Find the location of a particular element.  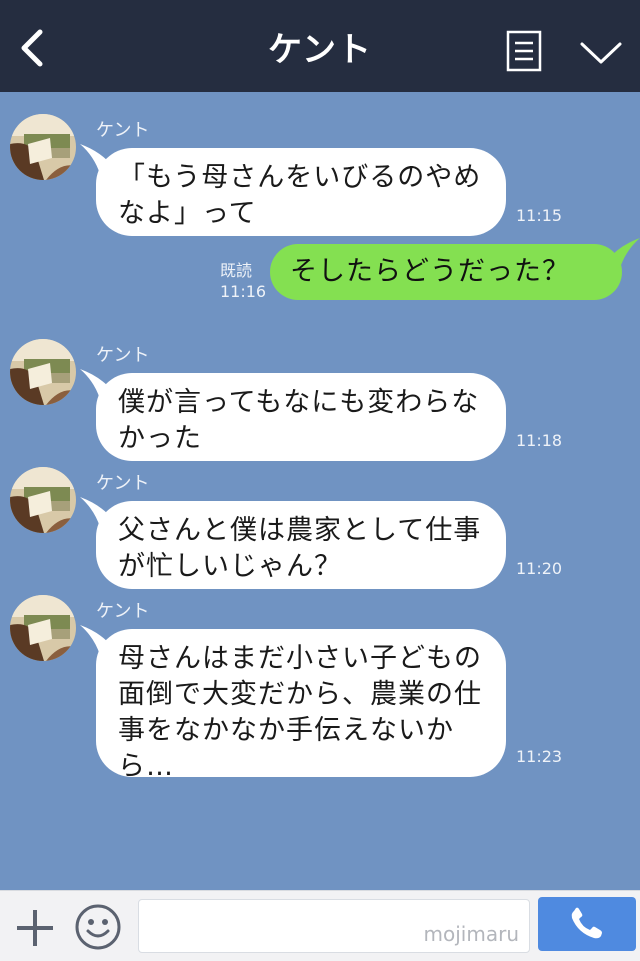

message-input: mojimaru is located at coordinates (334, 926).